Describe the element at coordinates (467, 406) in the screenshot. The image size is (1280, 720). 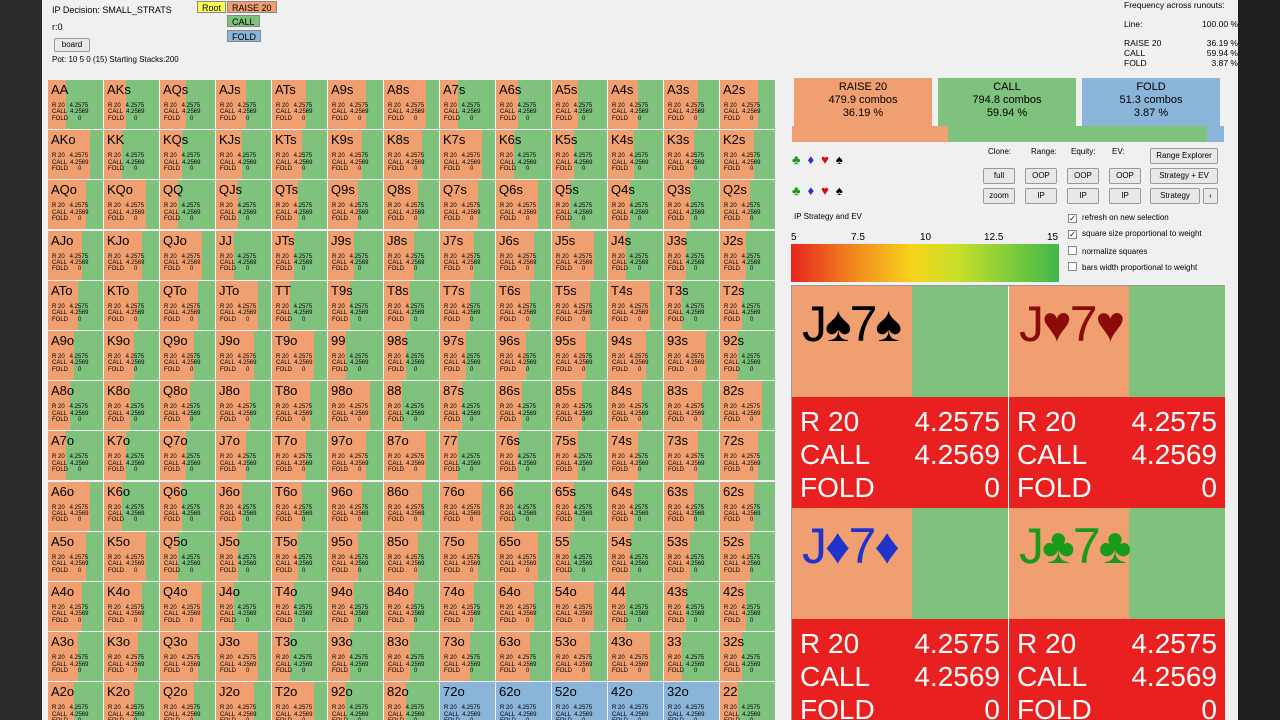
I see `hand-cell: 87s R 20 4.2575 CALL 4.2569 FOLD 0` at that location.